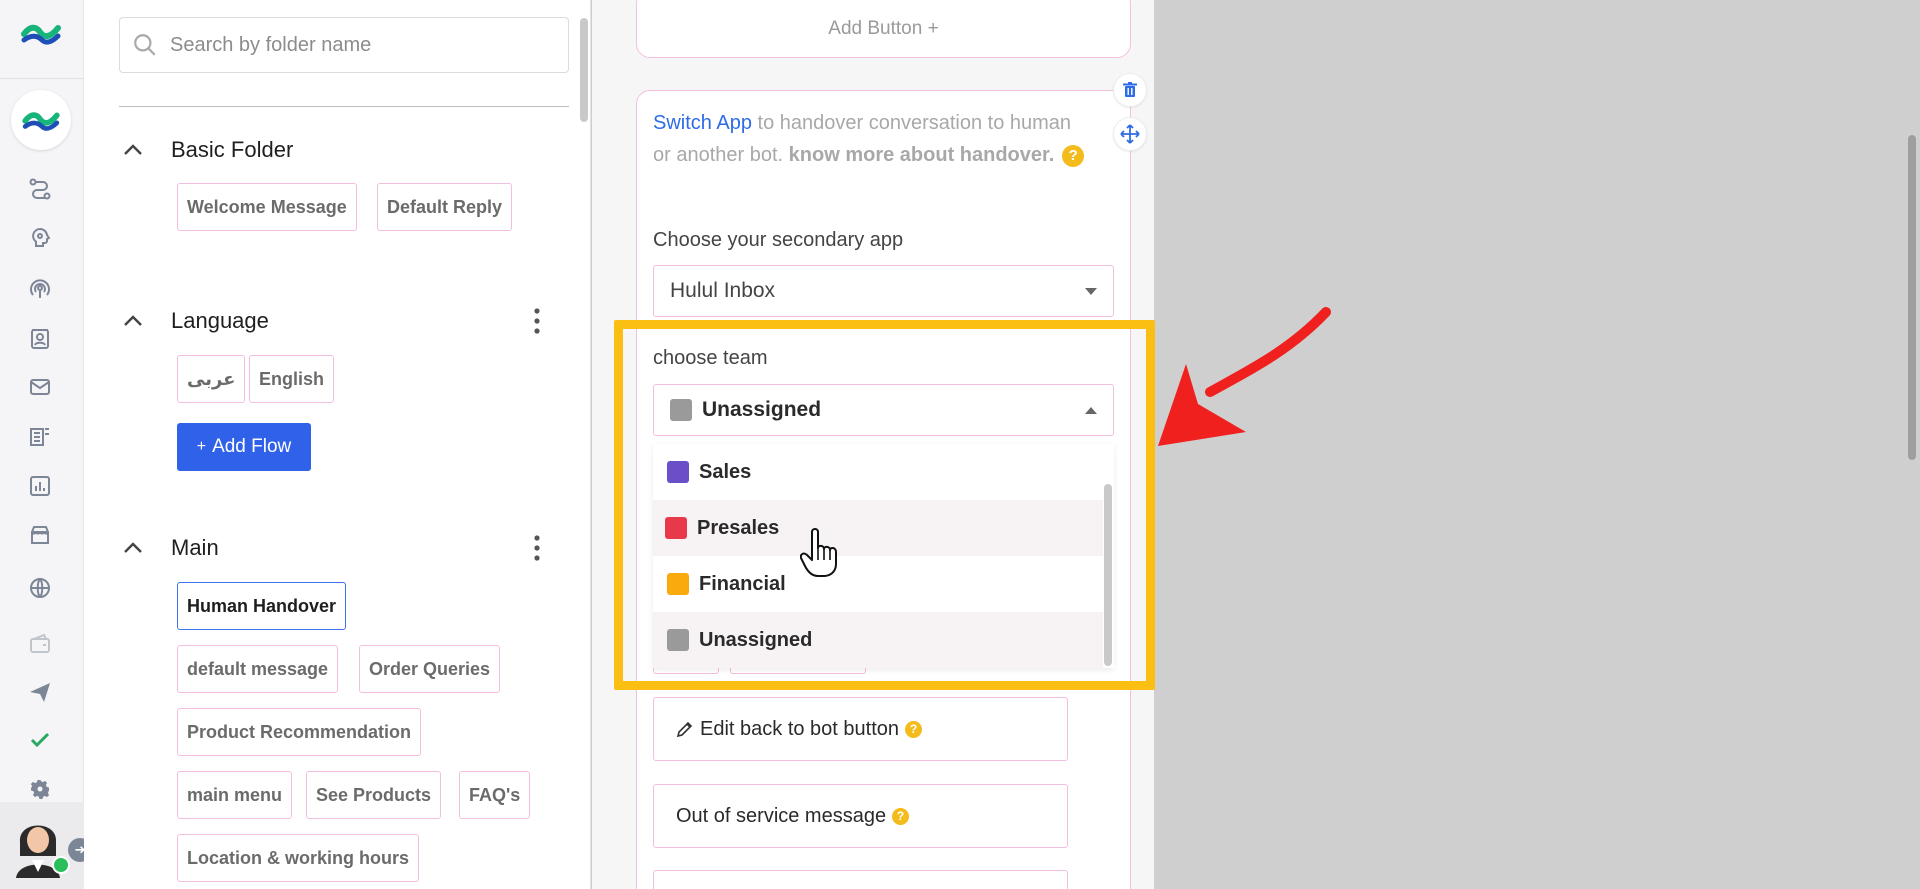 This screenshot has width=1920, height=889. I want to click on move-block-icon, so click(1130, 134).